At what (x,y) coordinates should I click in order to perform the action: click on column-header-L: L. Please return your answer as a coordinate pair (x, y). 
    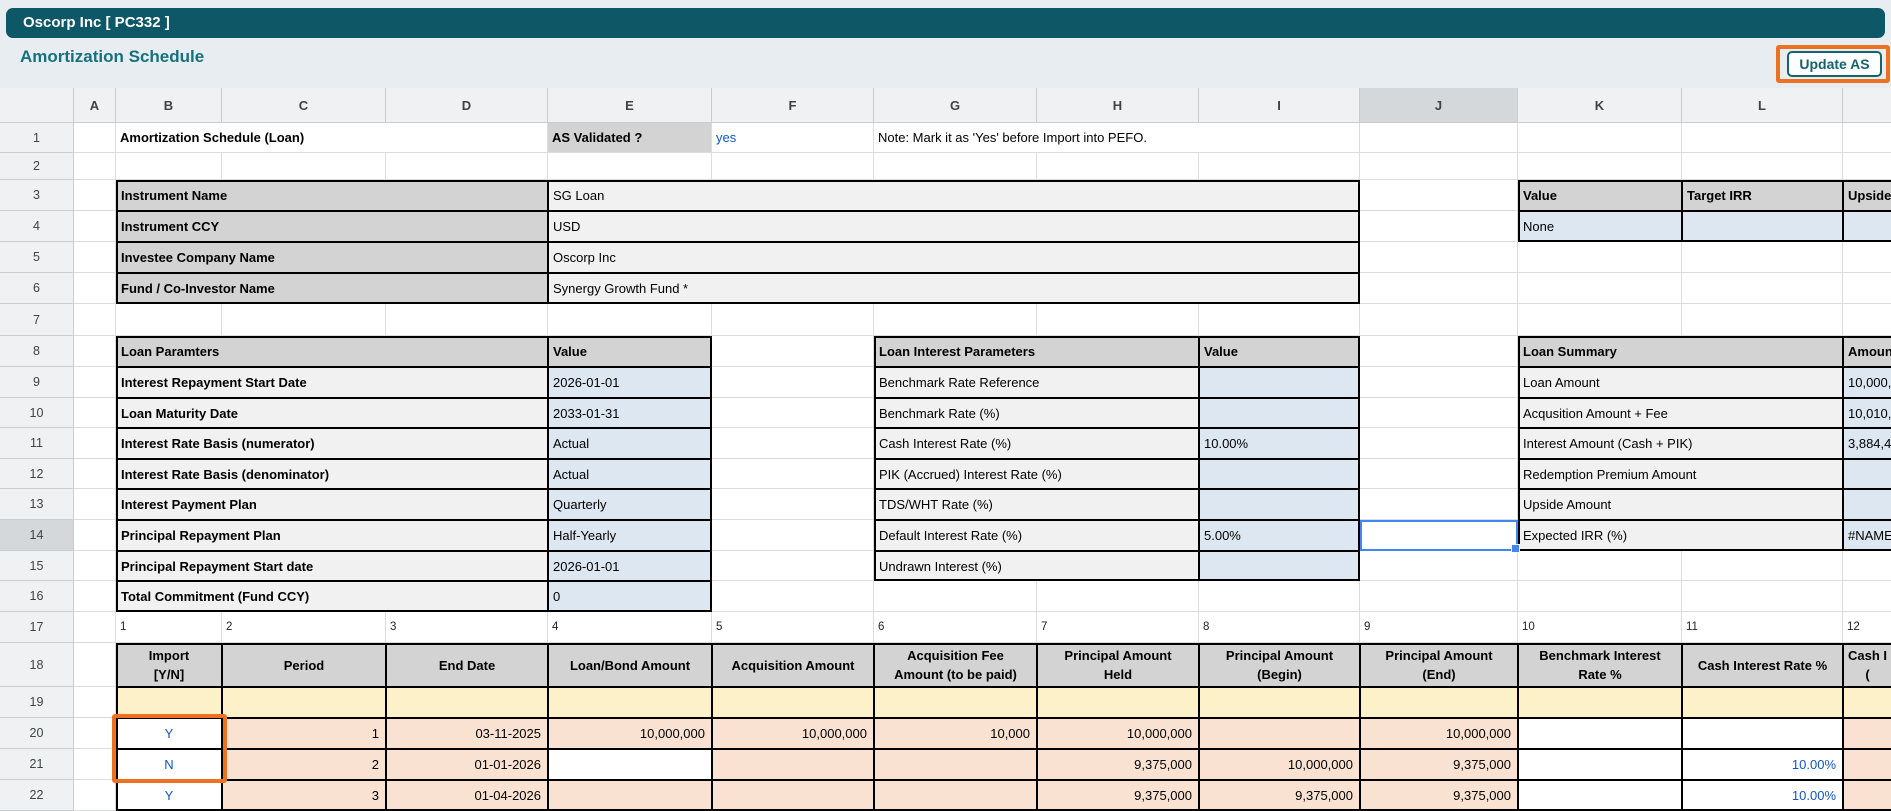
    Looking at the image, I should click on (1762, 105).